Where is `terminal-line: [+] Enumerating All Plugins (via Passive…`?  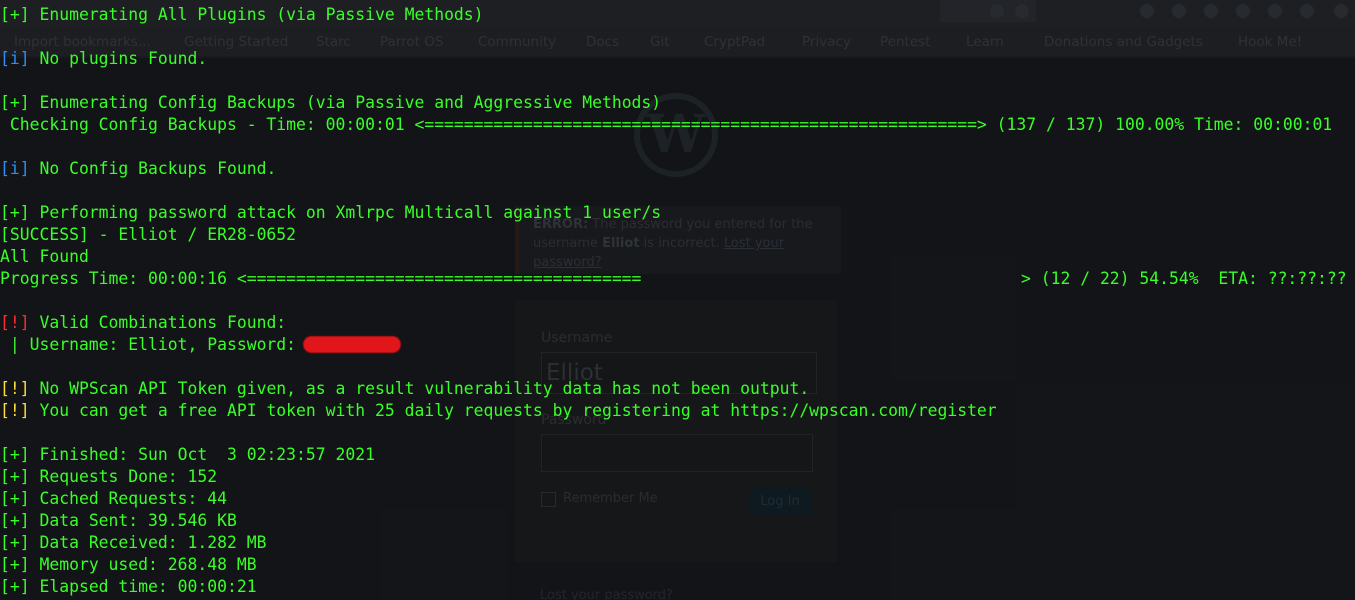 terminal-line: [+] Enumerating All Plugins (via Passive… is located at coordinates (677, 15).